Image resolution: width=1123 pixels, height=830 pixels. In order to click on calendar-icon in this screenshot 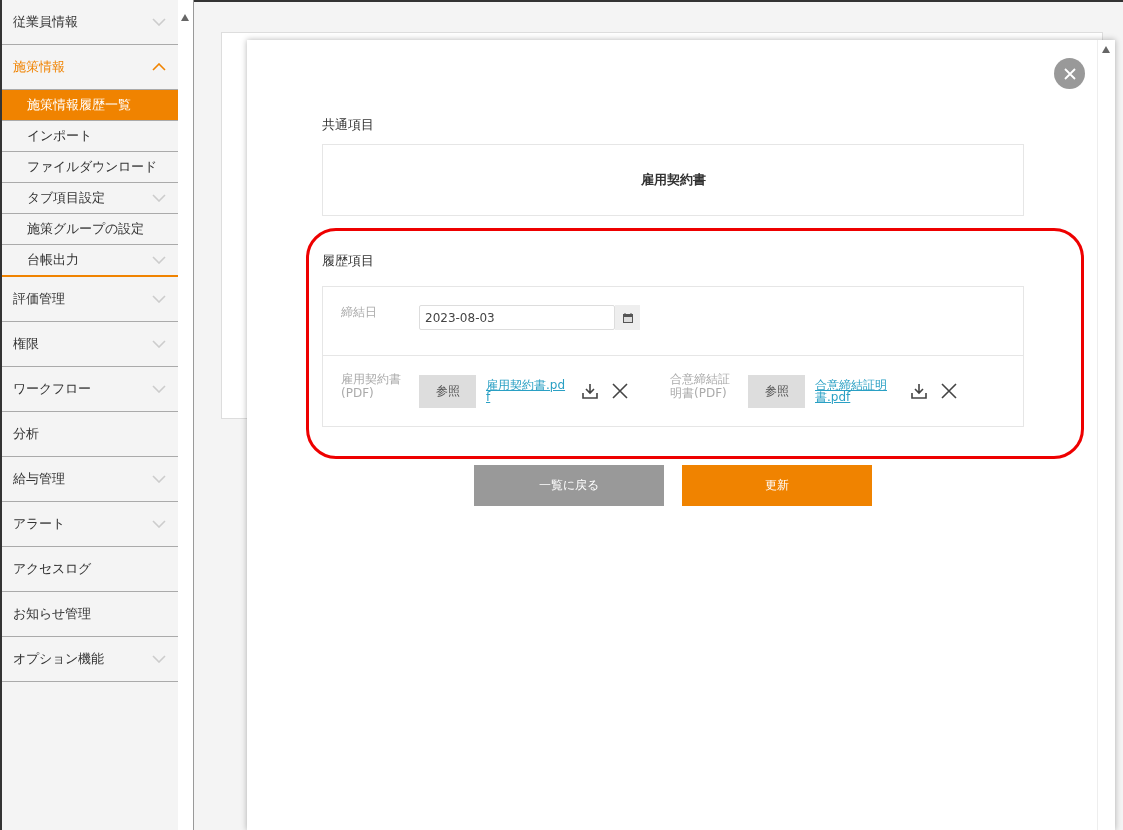, I will do `click(627, 317)`.